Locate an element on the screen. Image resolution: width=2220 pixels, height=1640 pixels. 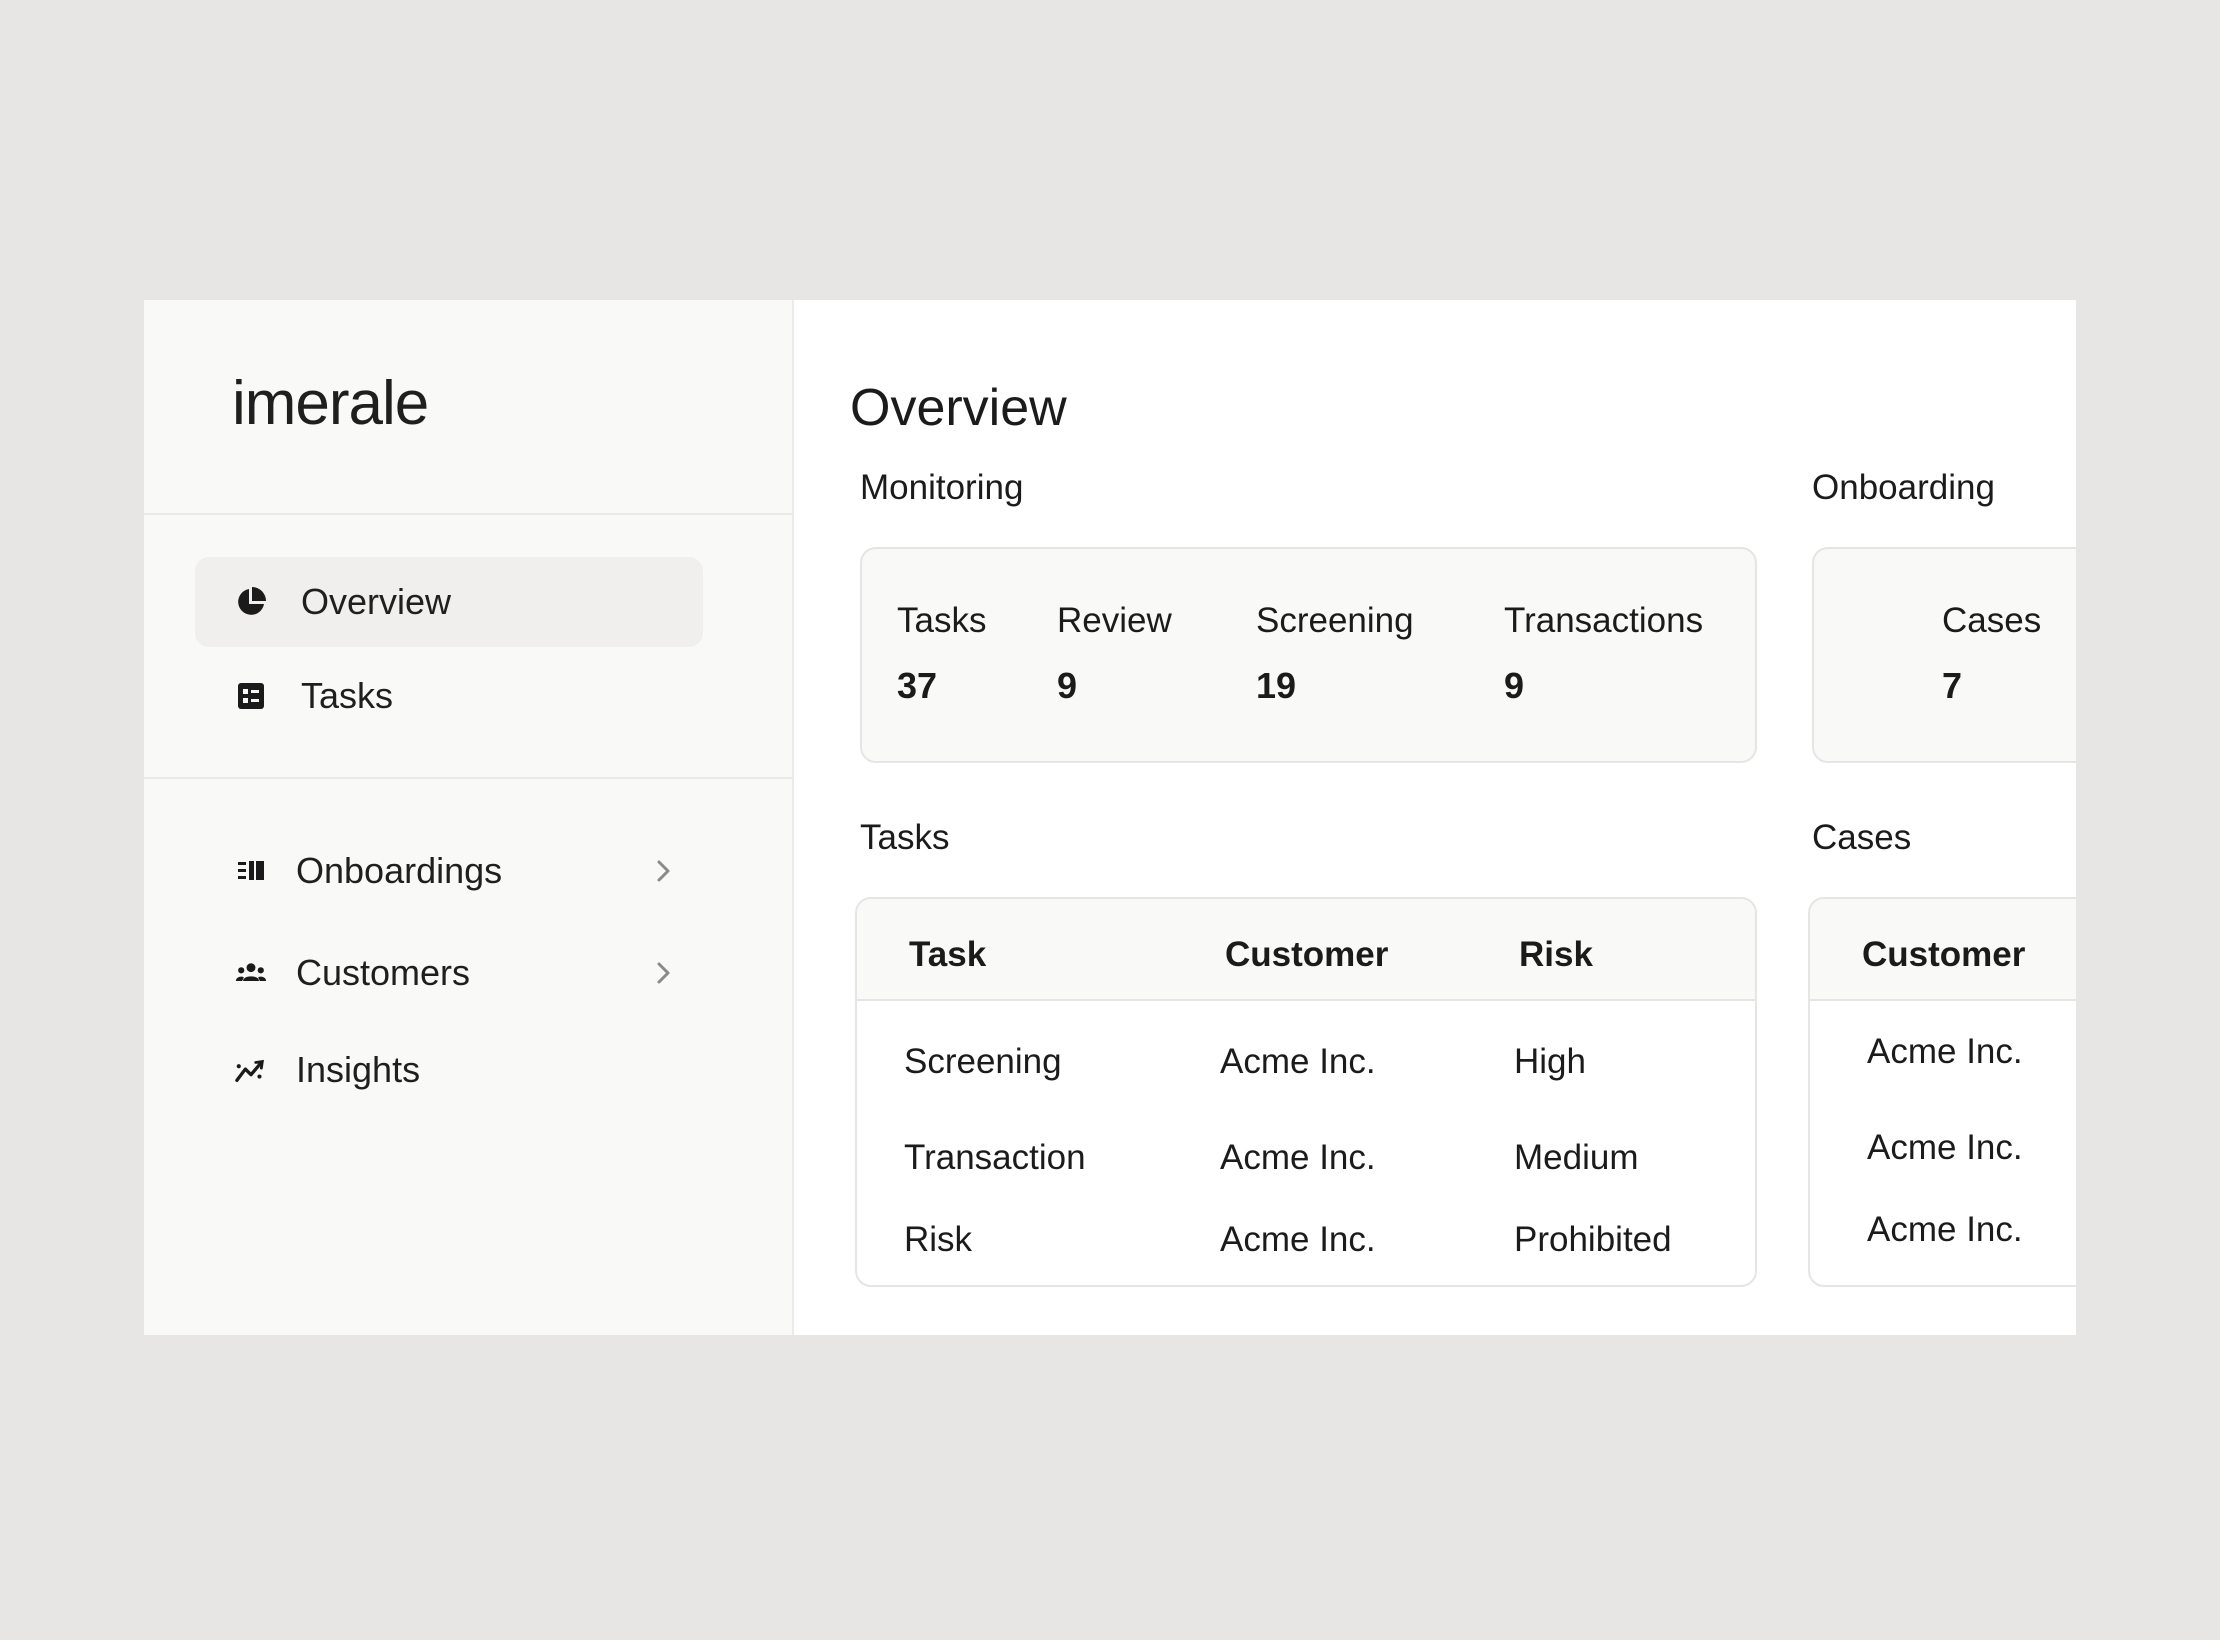
stat-tasks: Tasks 37 is located at coordinates (941, 654).